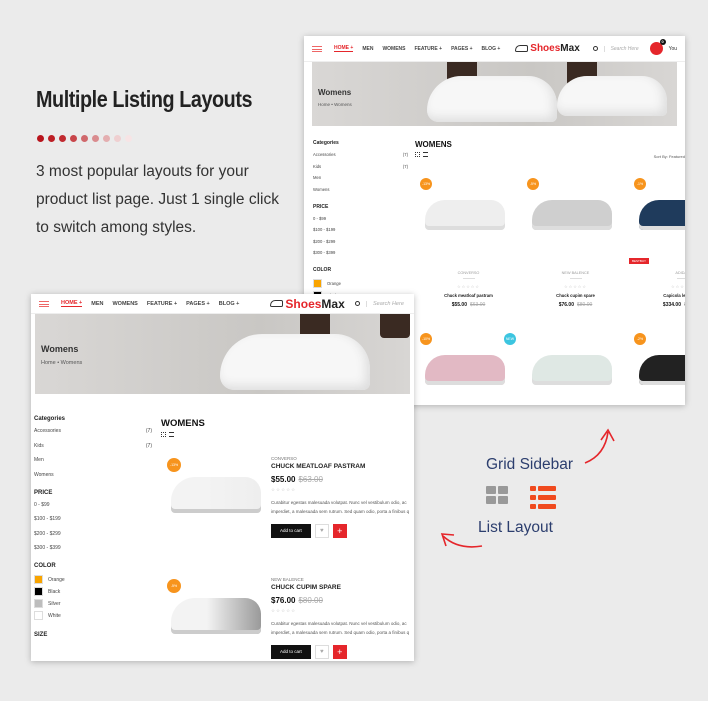 This screenshot has height=701, width=708. Describe the element at coordinates (497, 495) in the screenshot. I see `grid-layout-icon` at that location.